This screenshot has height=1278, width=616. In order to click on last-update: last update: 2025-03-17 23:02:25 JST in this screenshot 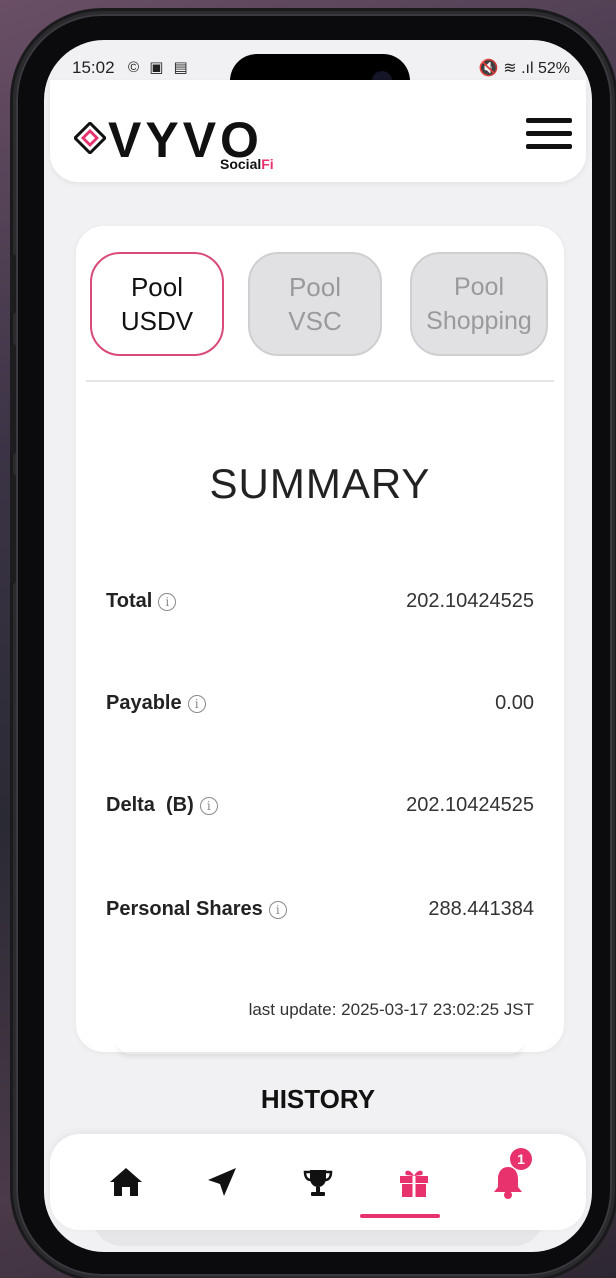, I will do `click(391, 1009)`.